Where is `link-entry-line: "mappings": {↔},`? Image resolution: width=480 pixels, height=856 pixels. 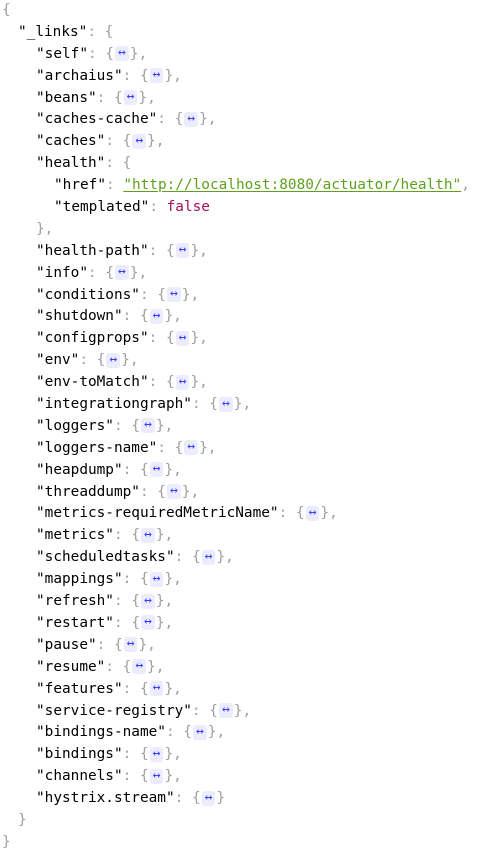 link-entry-line: "mappings": {↔}, is located at coordinates (109, 579).